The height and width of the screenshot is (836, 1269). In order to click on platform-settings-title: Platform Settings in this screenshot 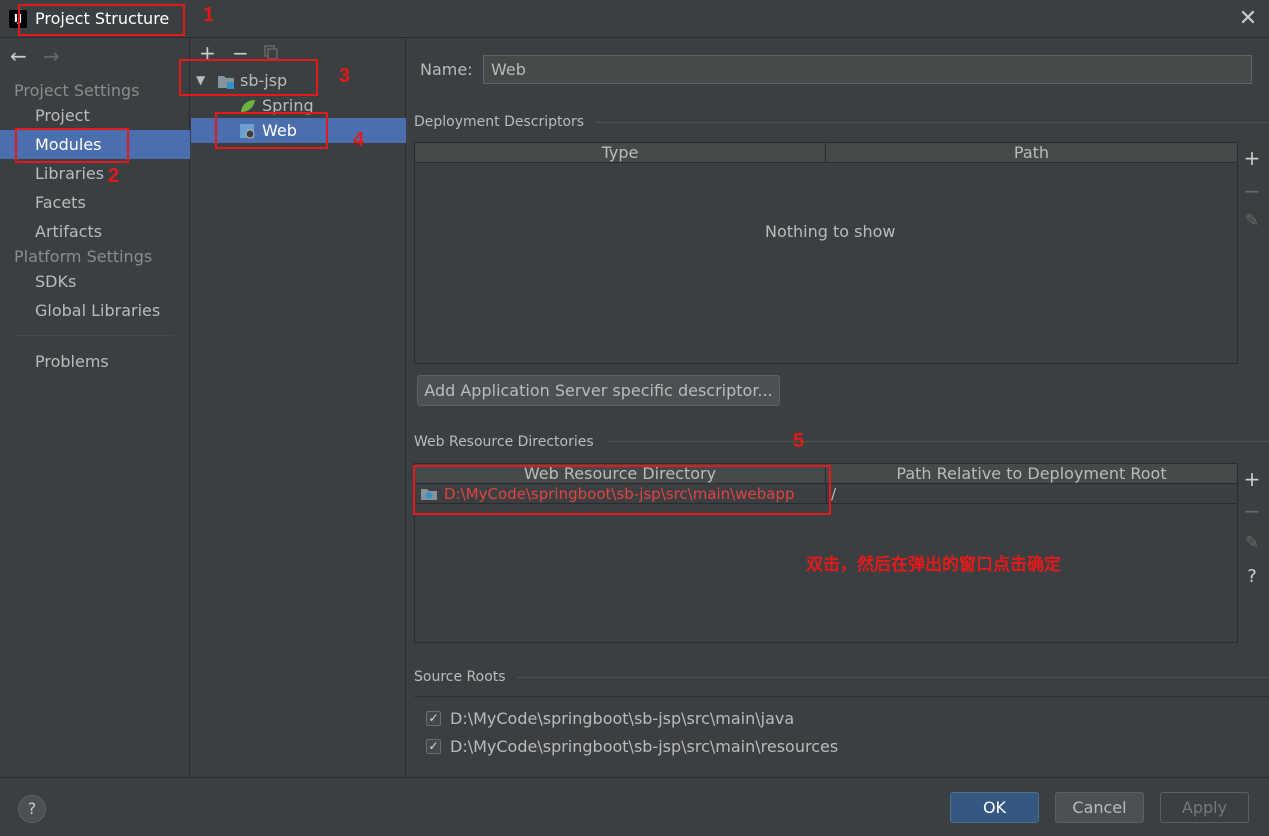, I will do `click(83, 256)`.